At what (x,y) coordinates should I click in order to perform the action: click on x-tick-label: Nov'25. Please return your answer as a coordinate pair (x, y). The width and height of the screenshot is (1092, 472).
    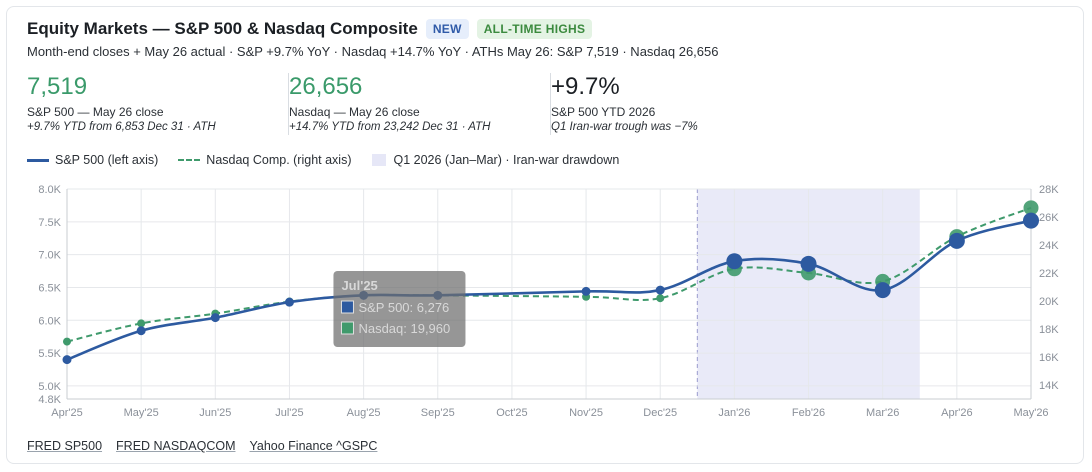
    Looking at the image, I should click on (586, 413).